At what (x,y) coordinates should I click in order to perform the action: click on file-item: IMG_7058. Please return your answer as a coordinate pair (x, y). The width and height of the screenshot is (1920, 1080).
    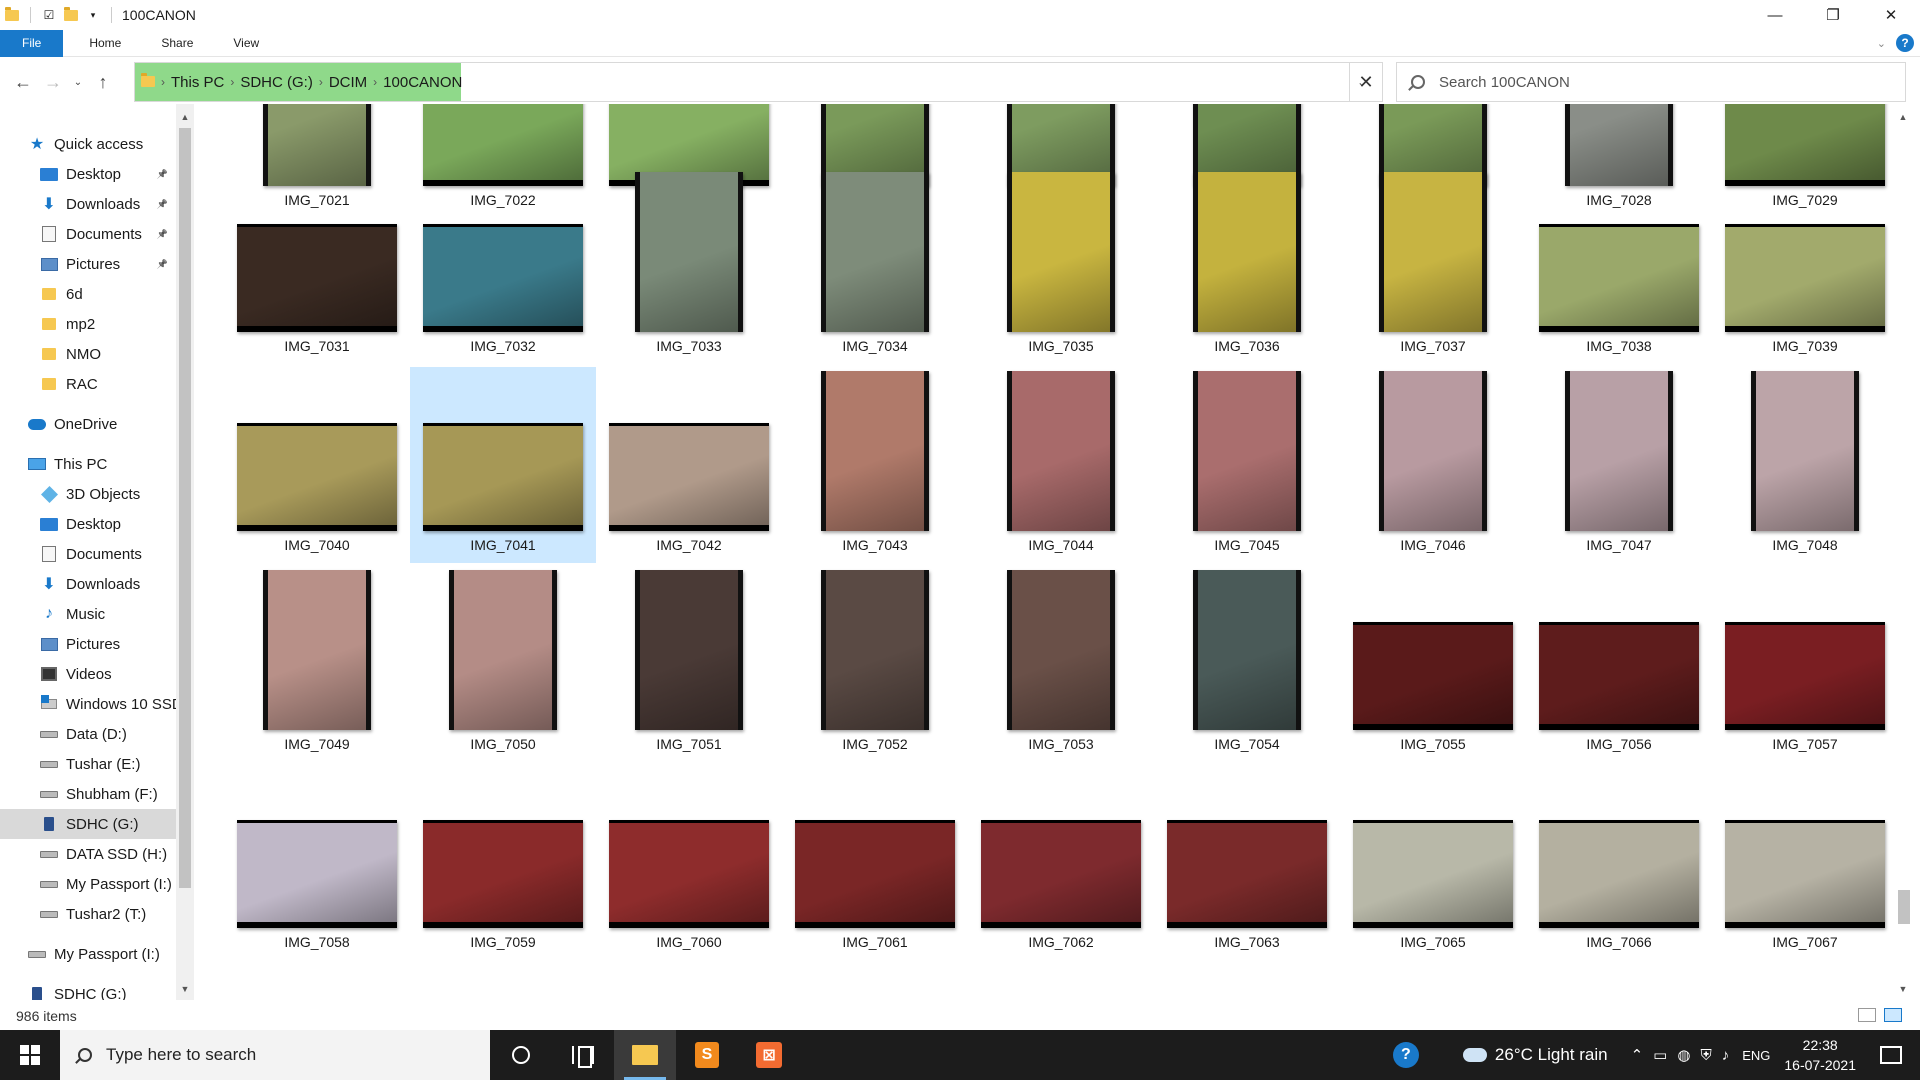
    Looking at the image, I should click on (317, 862).